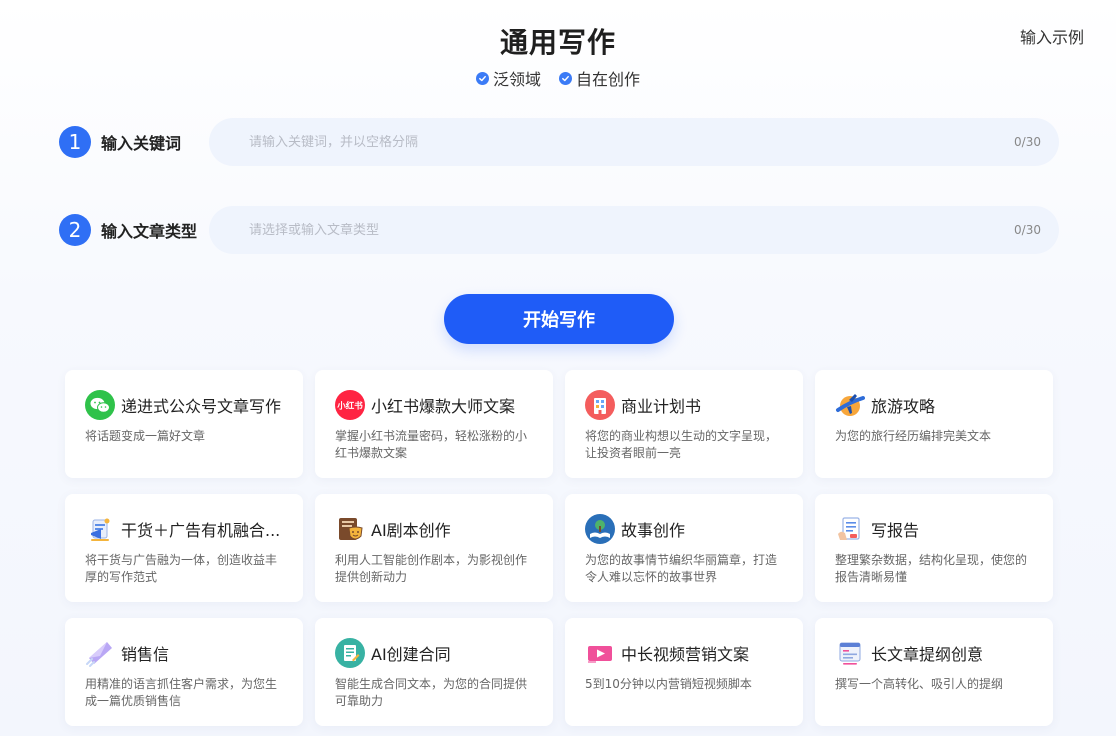 The height and width of the screenshot is (736, 1116). Describe the element at coordinates (681, 568) in the screenshot. I see `card-description: 为您的故事情节编织华丽篇章，打造令人难以忘怀的故事世界` at that location.